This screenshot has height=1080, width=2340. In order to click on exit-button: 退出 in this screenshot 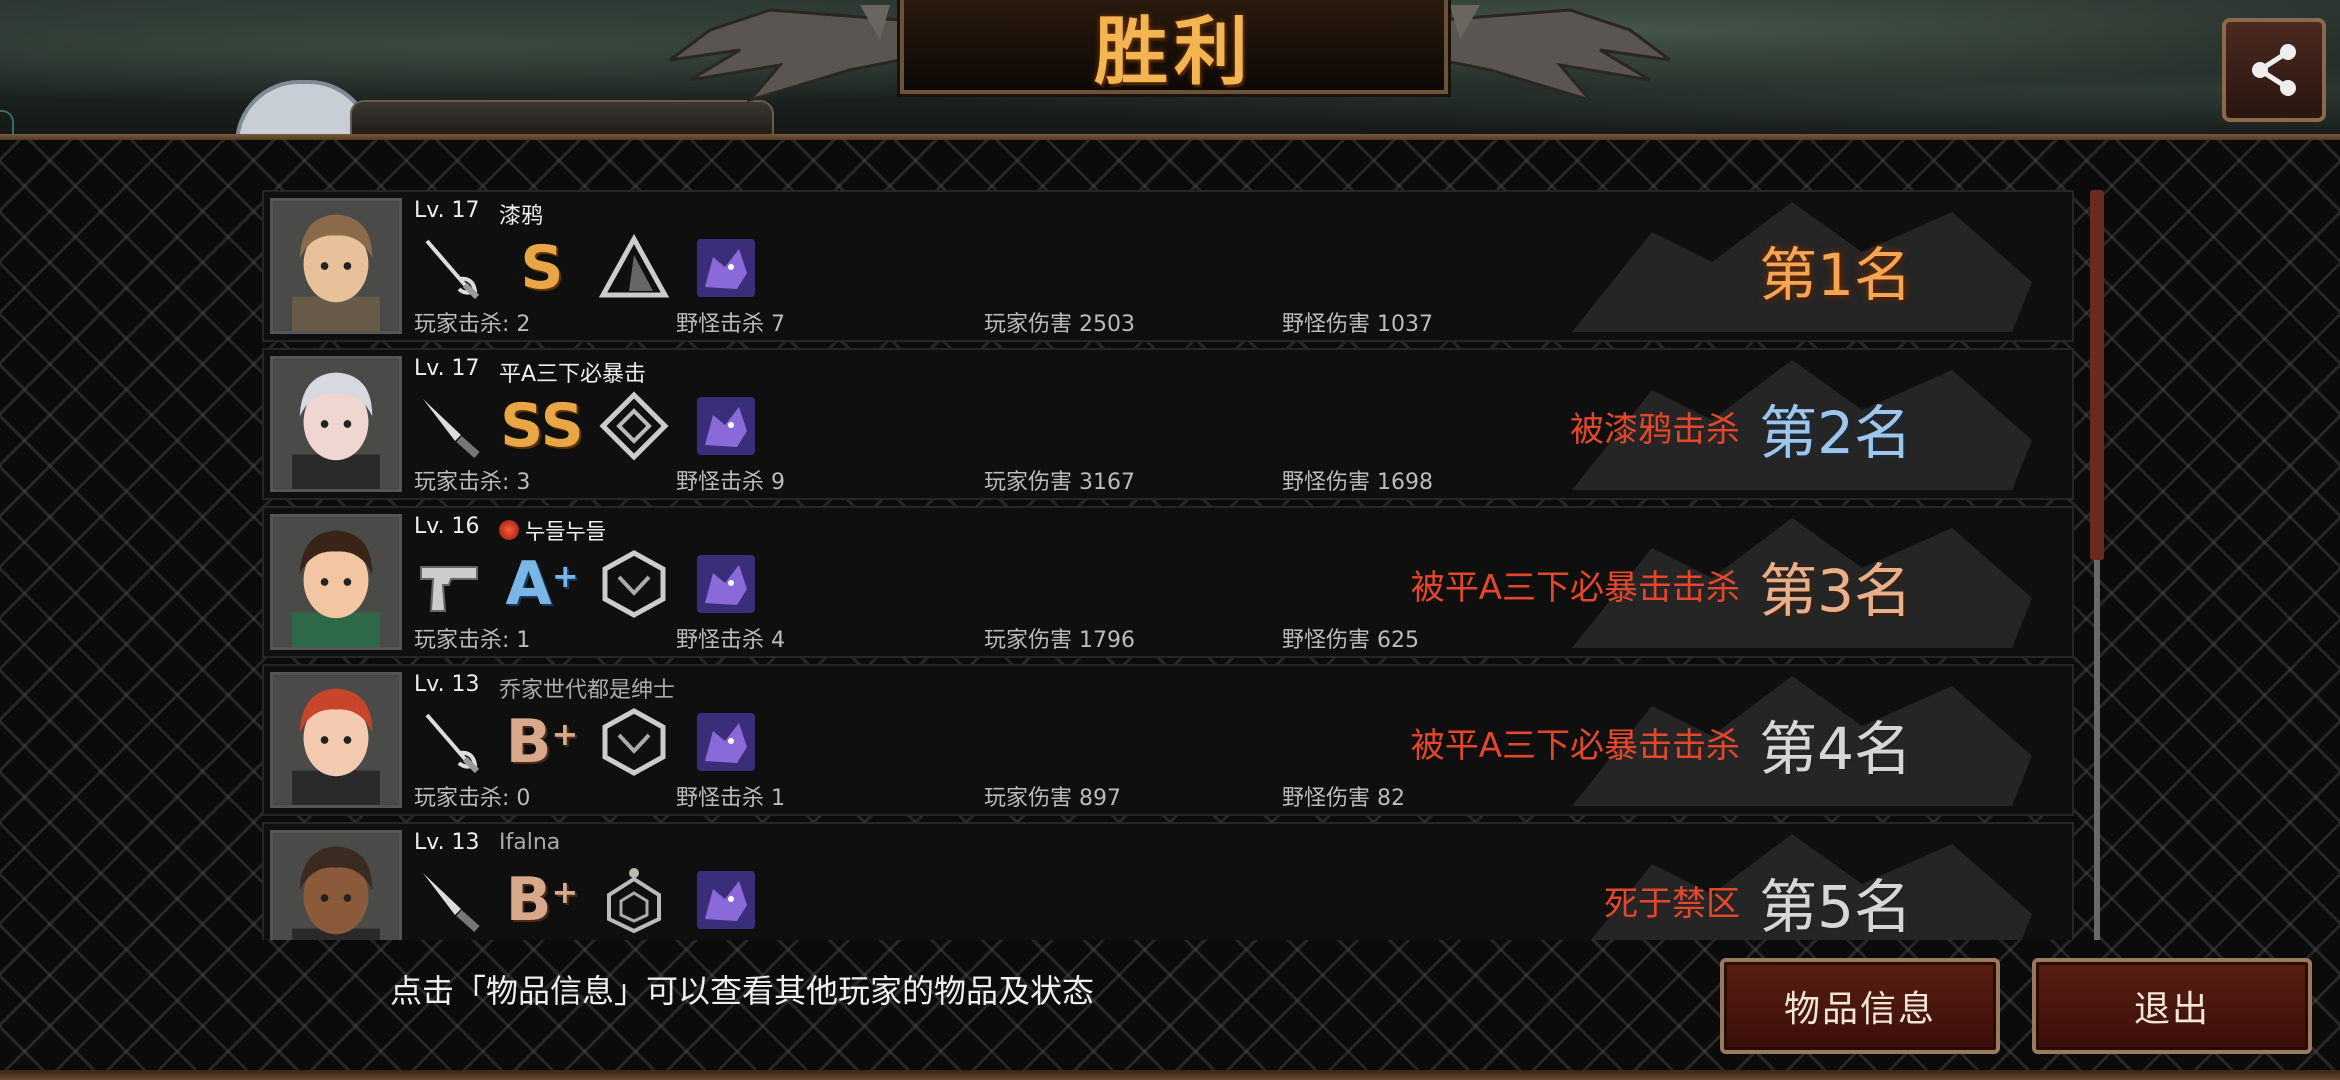, I will do `click(2172, 1006)`.